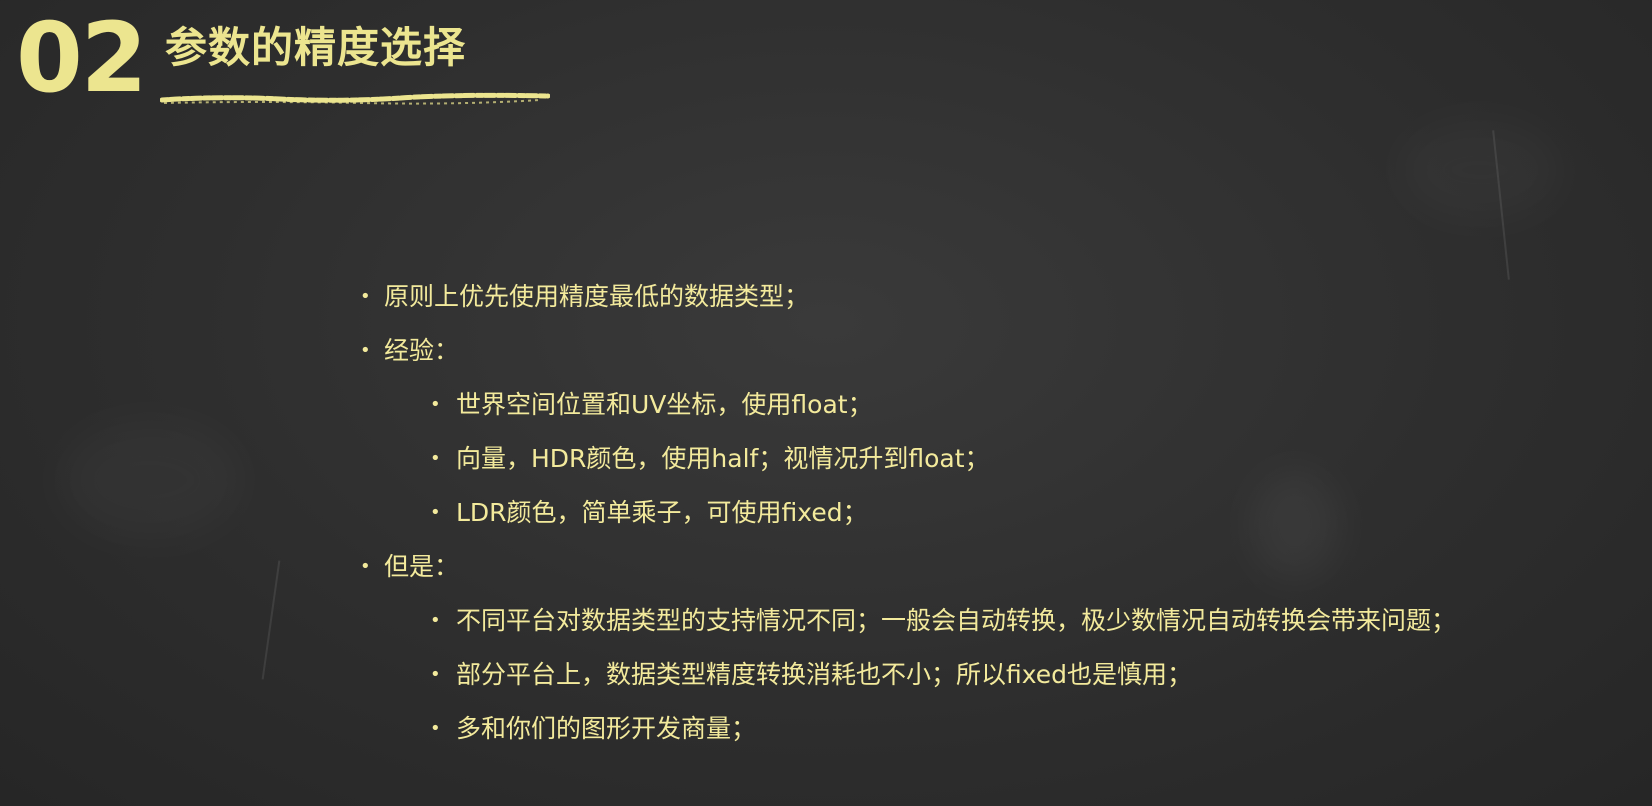 This screenshot has height=806, width=1652. I want to click on list-item: • 但是：, so click(1000, 567).